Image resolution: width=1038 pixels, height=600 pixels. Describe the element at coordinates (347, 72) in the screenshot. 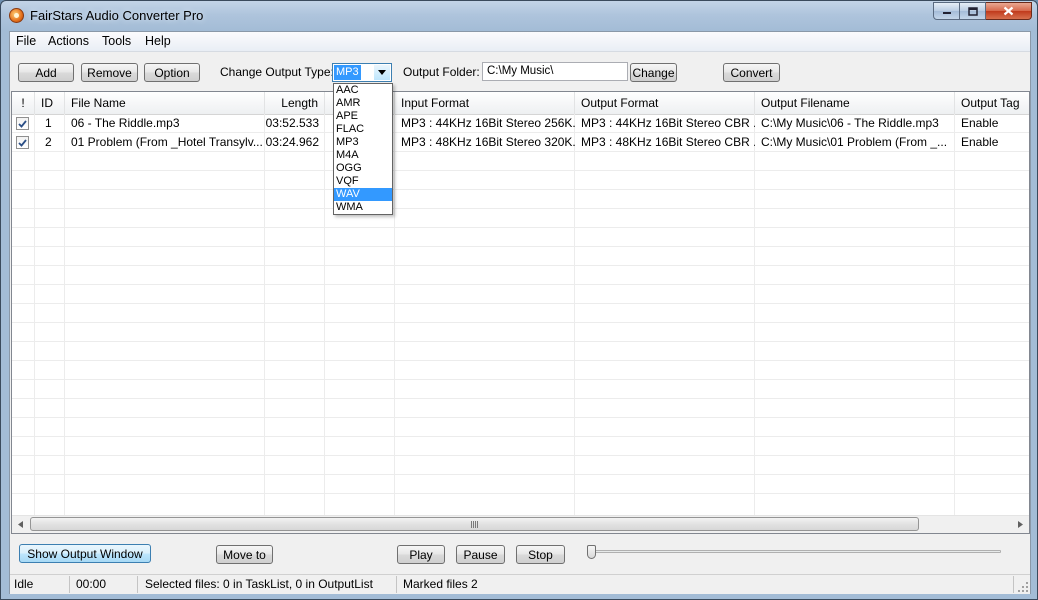

I see `output-type-value: MP3` at that location.